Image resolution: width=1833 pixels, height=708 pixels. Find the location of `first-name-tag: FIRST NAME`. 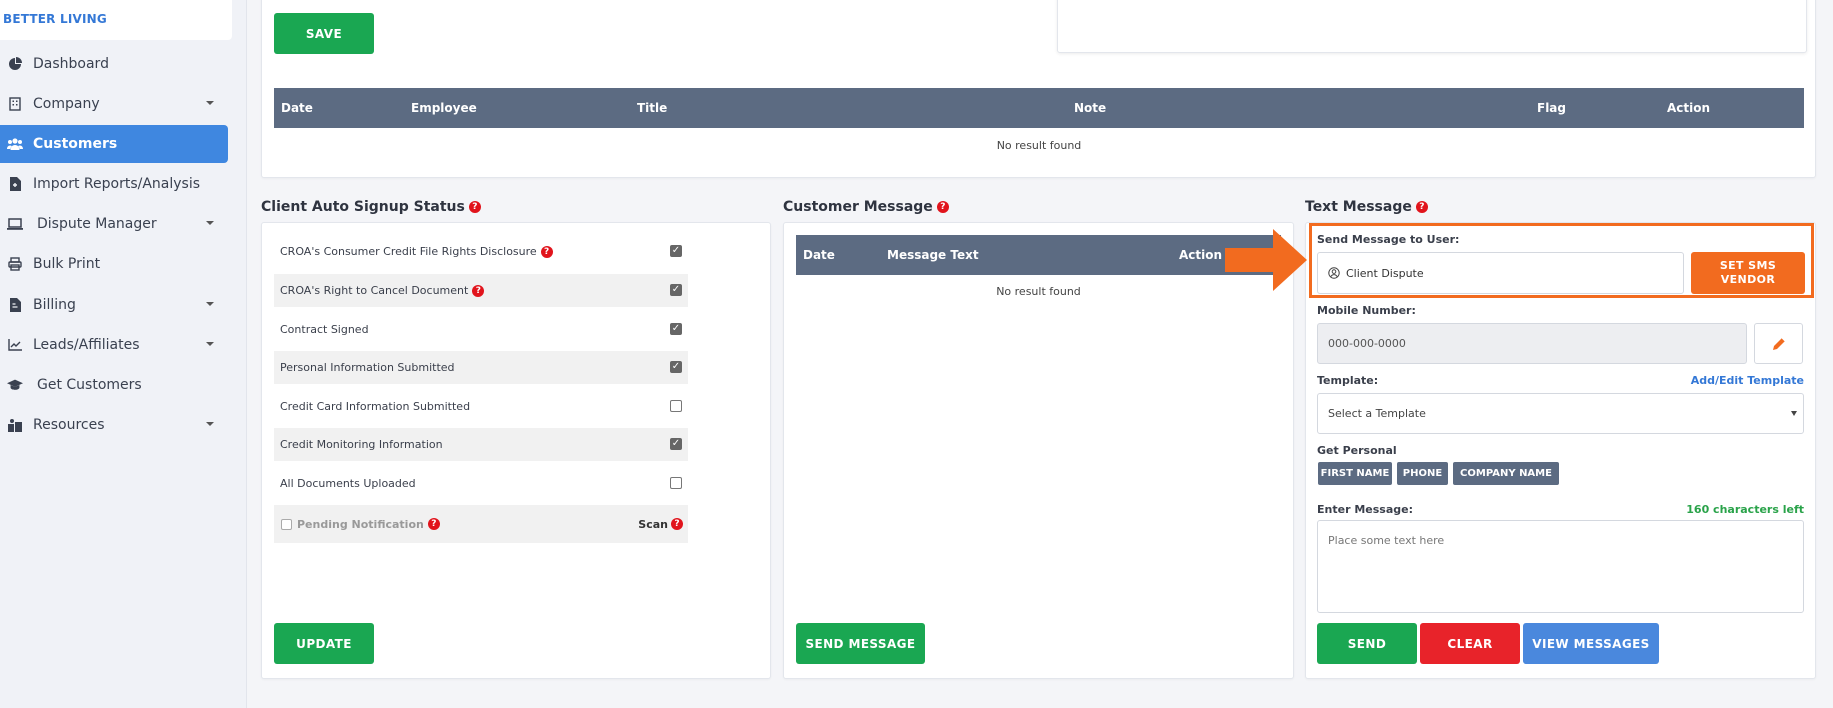

first-name-tag: FIRST NAME is located at coordinates (1355, 473).